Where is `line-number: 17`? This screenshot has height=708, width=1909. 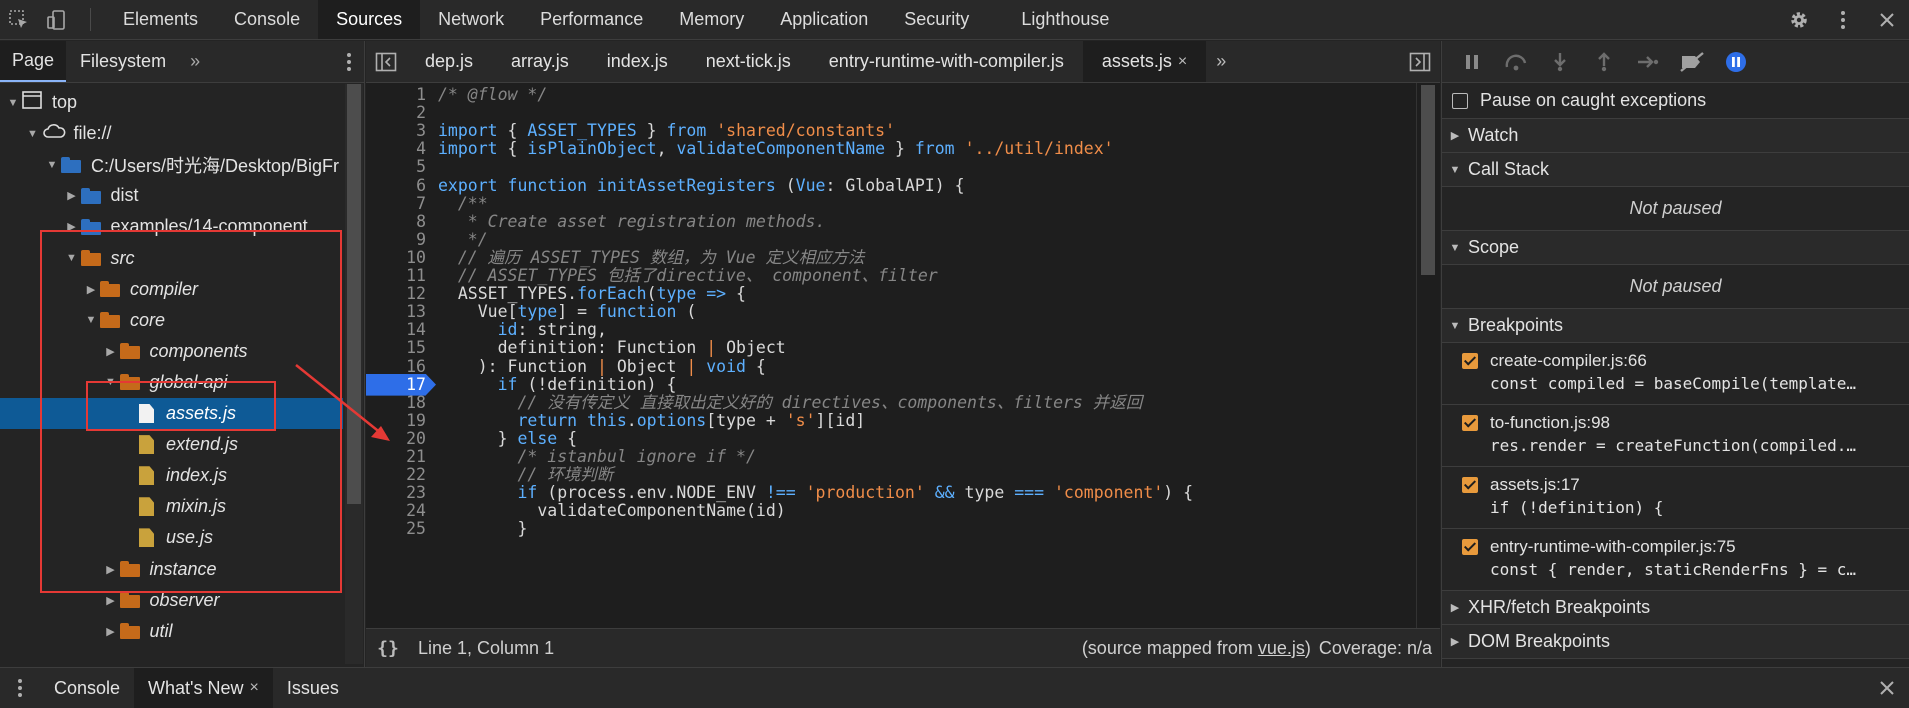 line-number: 17 is located at coordinates (396, 385).